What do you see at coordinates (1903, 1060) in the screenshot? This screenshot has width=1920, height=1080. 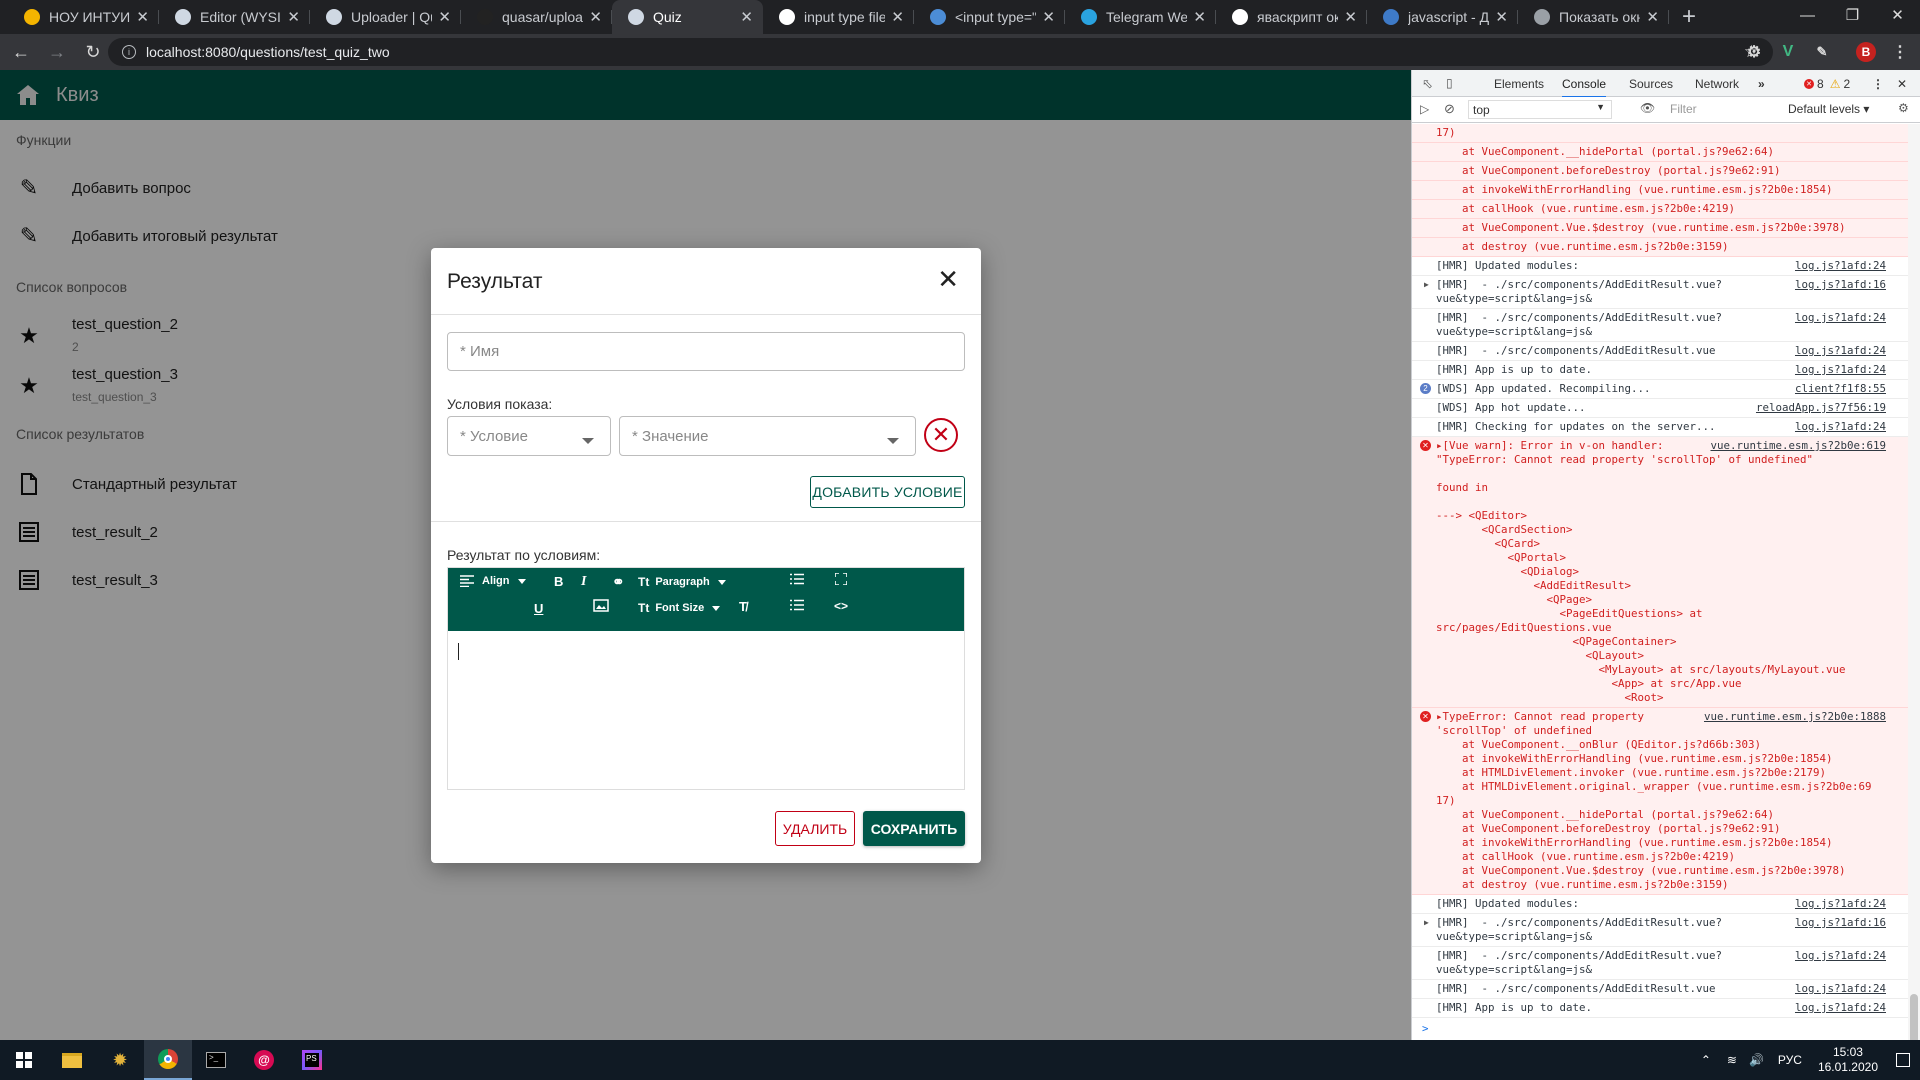 I see `notifications-icon` at bounding box center [1903, 1060].